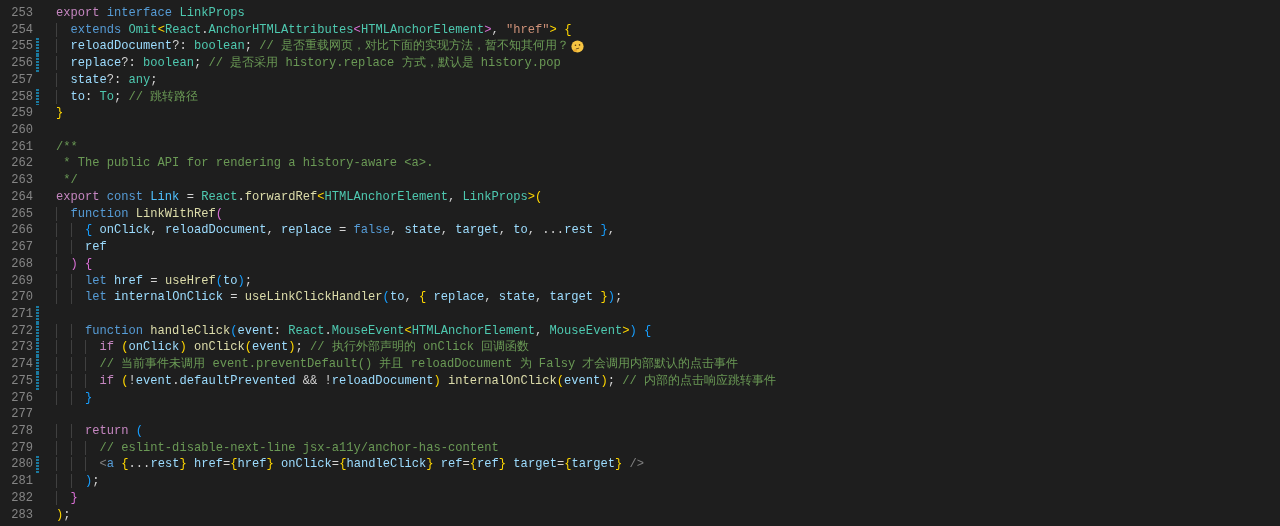 Image resolution: width=1280 pixels, height=526 pixels. What do you see at coordinates (150, 13) in the screenshot?
I see `code-line: export interface LinkProps` at bounding box center [150, 13].